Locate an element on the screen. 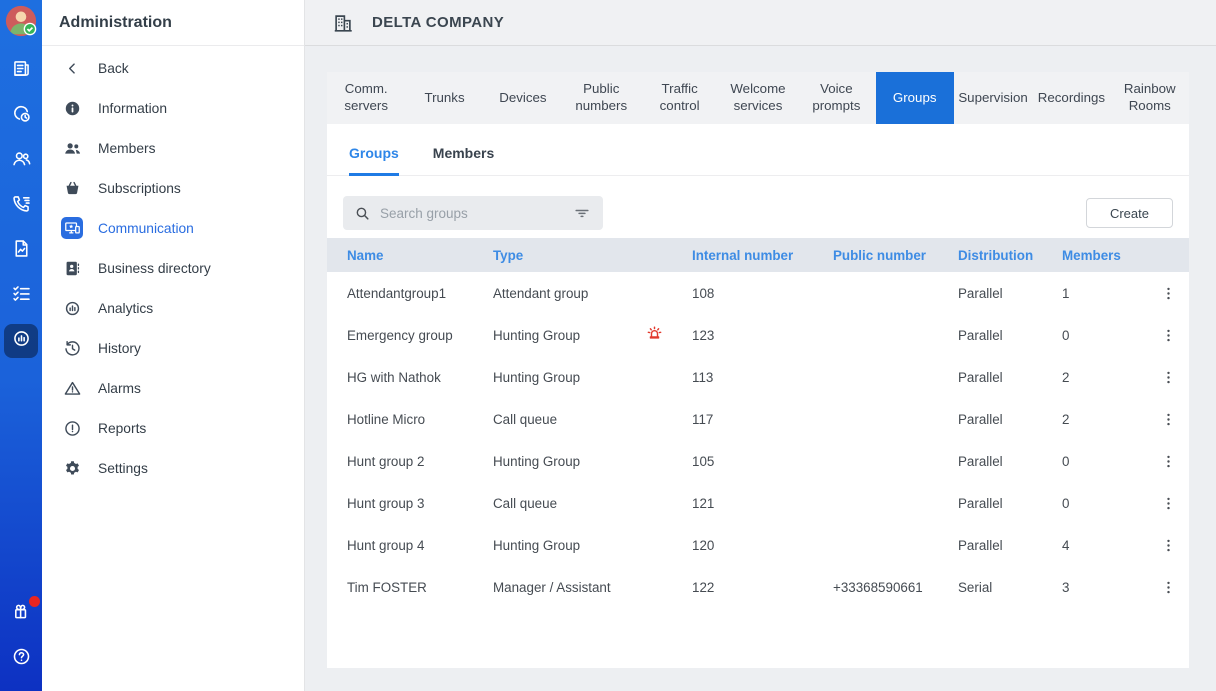  avatar-image is located at coordinates (21, 21).